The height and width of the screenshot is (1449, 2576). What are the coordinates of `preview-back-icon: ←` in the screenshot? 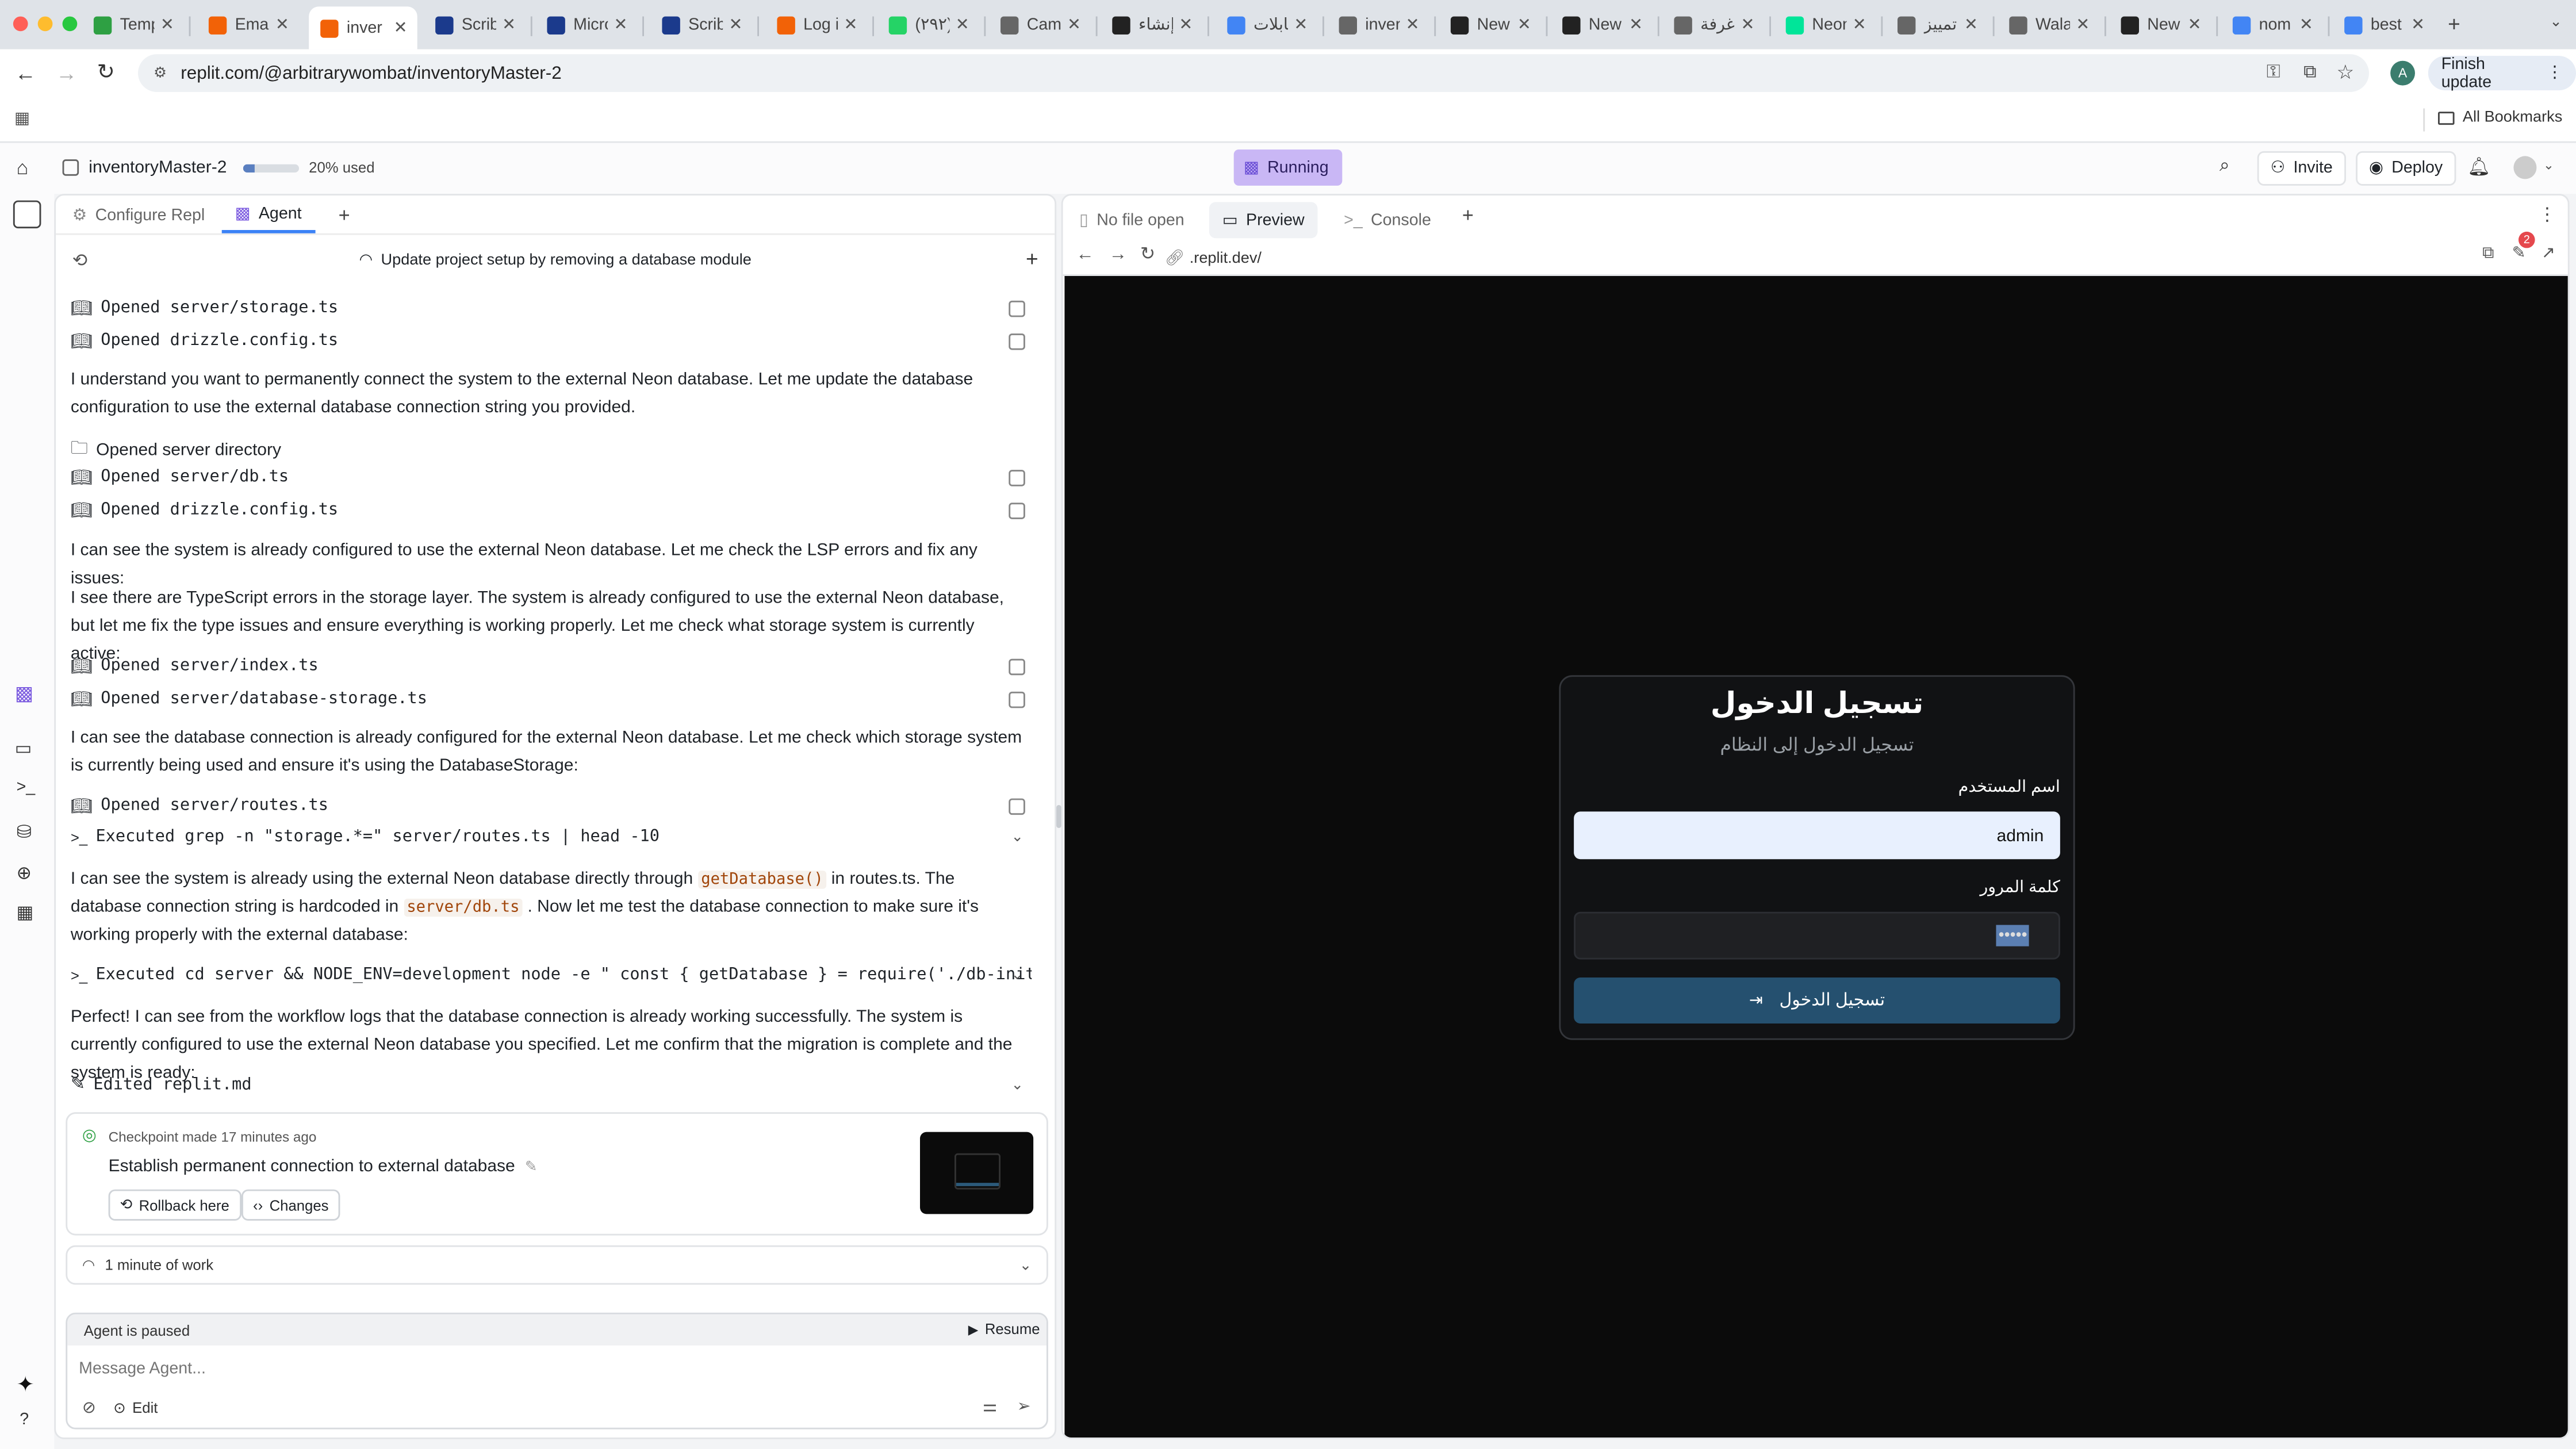 It's located at (1085, 254).